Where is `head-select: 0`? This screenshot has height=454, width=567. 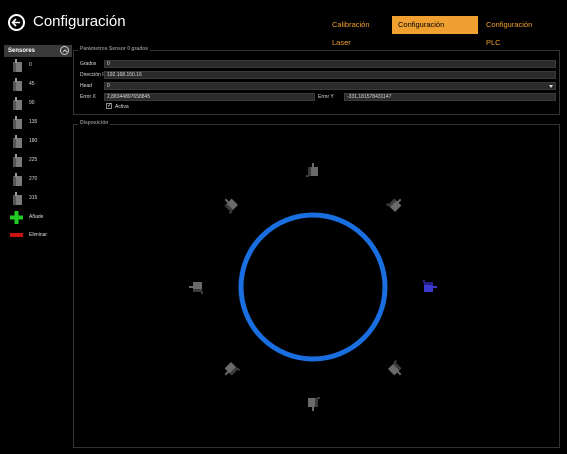 head-select: 0 is located at coordinates (330, 86).